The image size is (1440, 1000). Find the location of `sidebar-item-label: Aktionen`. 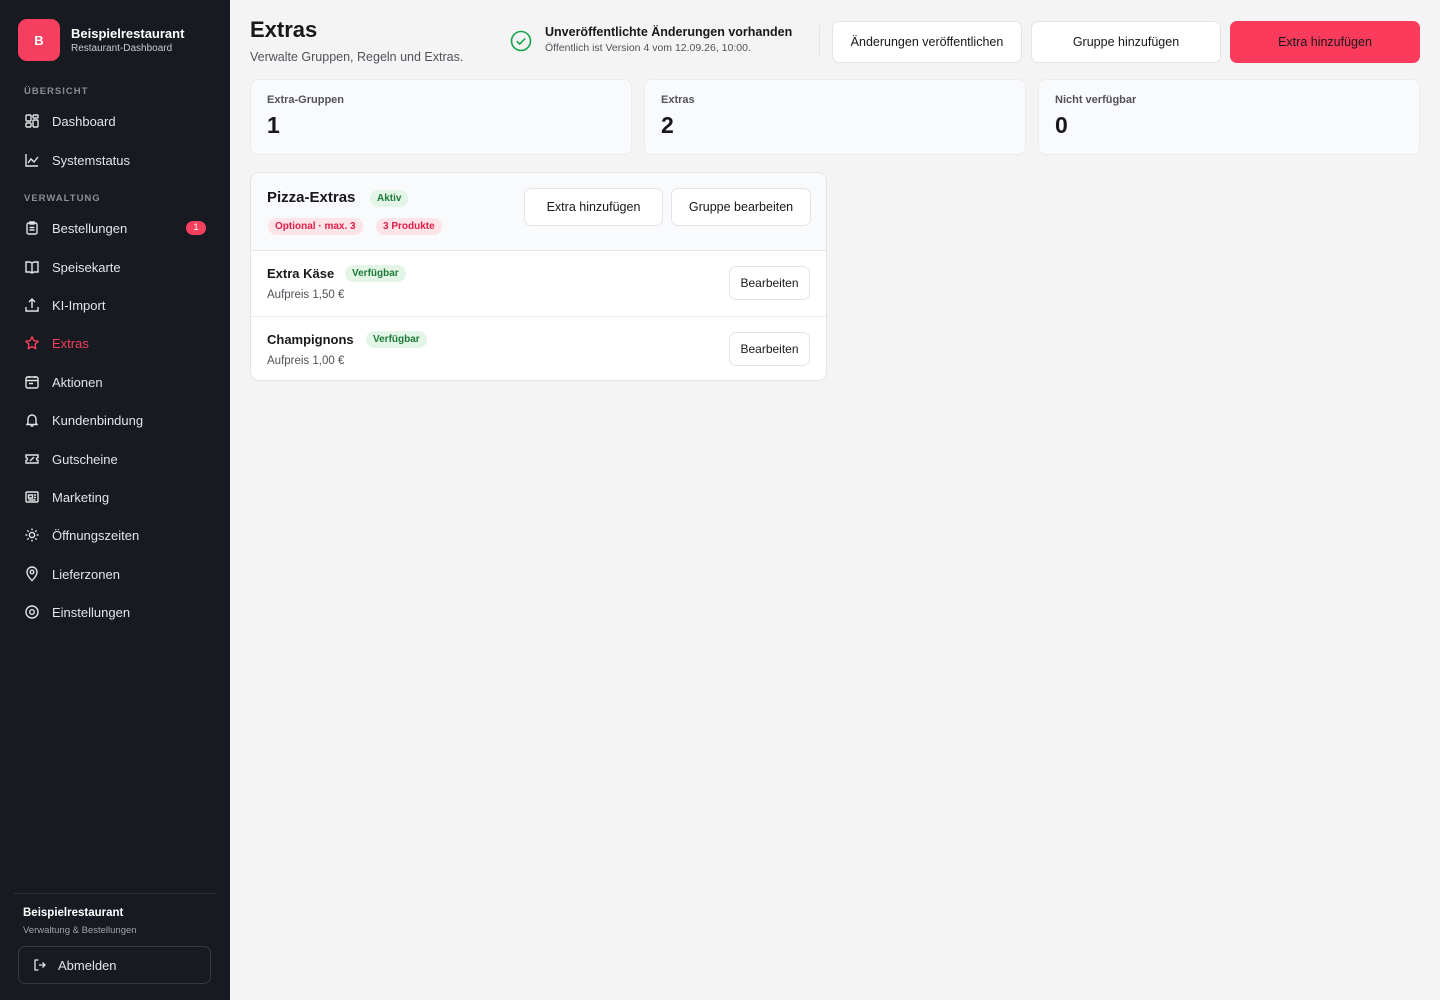

sidebar-item-label: Aktionen is located at coordinates (77, 382).